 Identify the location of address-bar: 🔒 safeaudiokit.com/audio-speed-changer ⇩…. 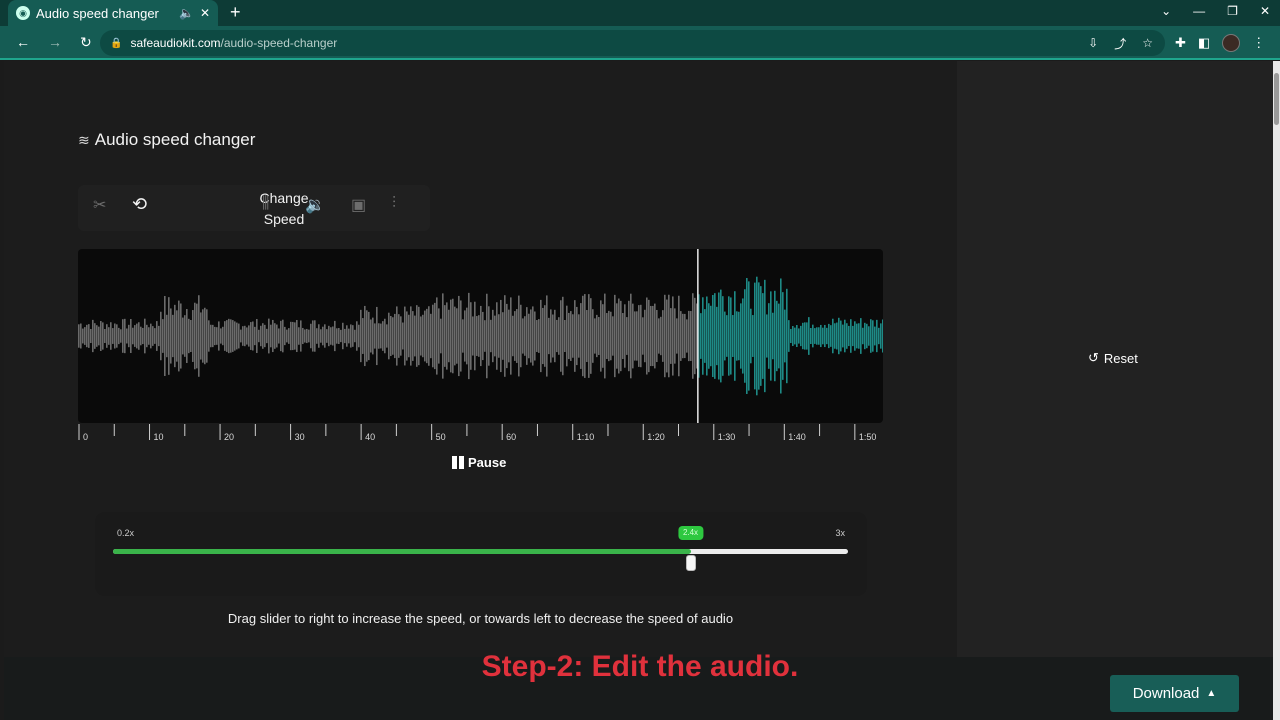
(632, 43).